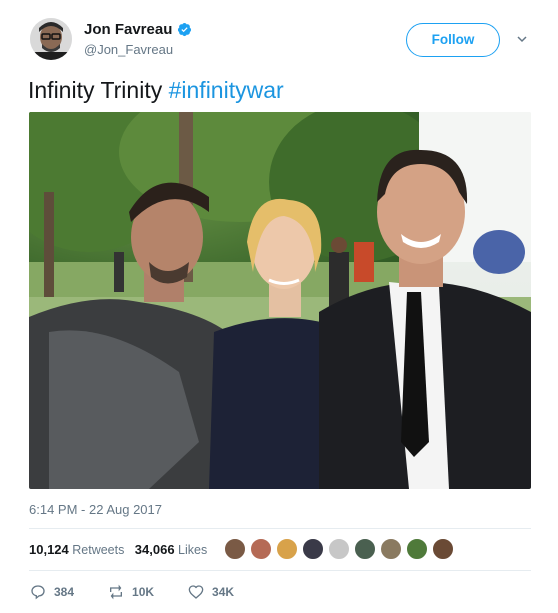 This screenshot has height=613, width=558. Describe the element at coordinates (453, 40) in the screenshot. I see `follow-button: Follow` at that location.